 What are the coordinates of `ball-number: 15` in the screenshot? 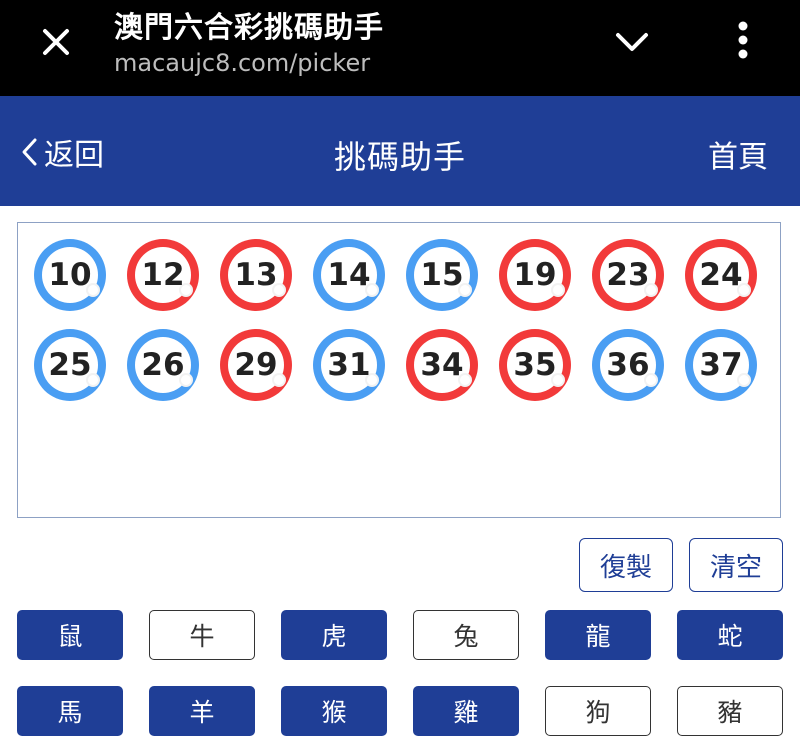 It's located at (442, 275).